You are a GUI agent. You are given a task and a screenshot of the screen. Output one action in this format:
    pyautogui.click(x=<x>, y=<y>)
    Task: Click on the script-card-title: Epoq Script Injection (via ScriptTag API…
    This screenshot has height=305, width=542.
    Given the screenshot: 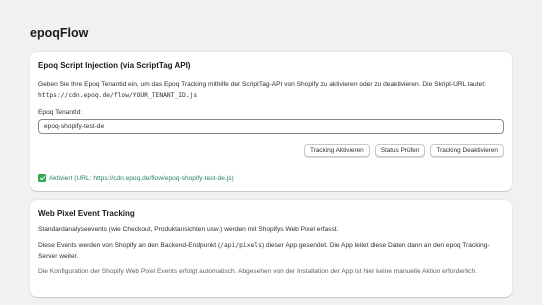 What is the action you would take?
    pyautogui.click(x=114, y=65)
    